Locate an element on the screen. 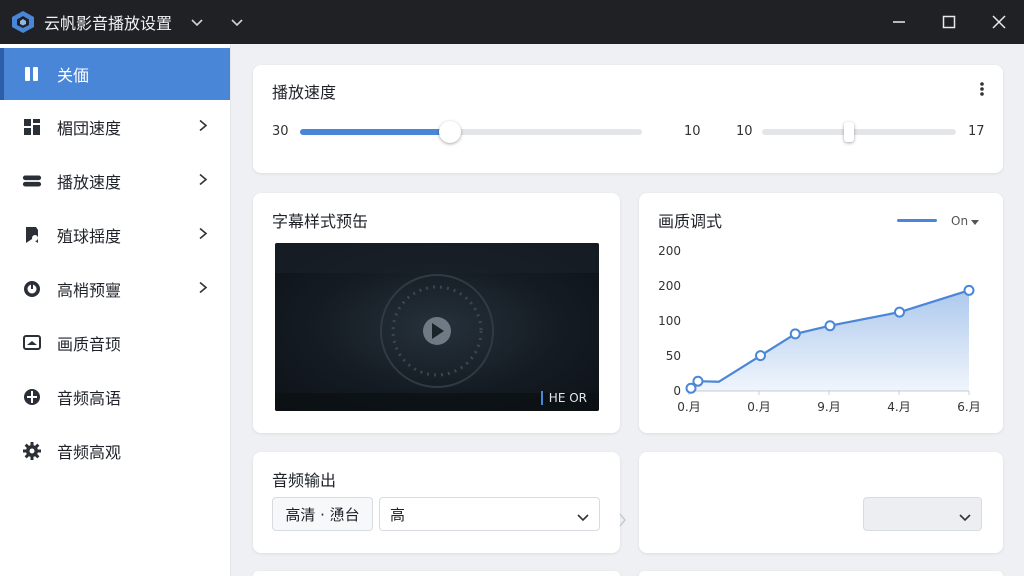 Image resolution: width=1024 pixels, height=576 pixels. sidebar-item-label: 楣団速度 is located at coordinates (89, 128).